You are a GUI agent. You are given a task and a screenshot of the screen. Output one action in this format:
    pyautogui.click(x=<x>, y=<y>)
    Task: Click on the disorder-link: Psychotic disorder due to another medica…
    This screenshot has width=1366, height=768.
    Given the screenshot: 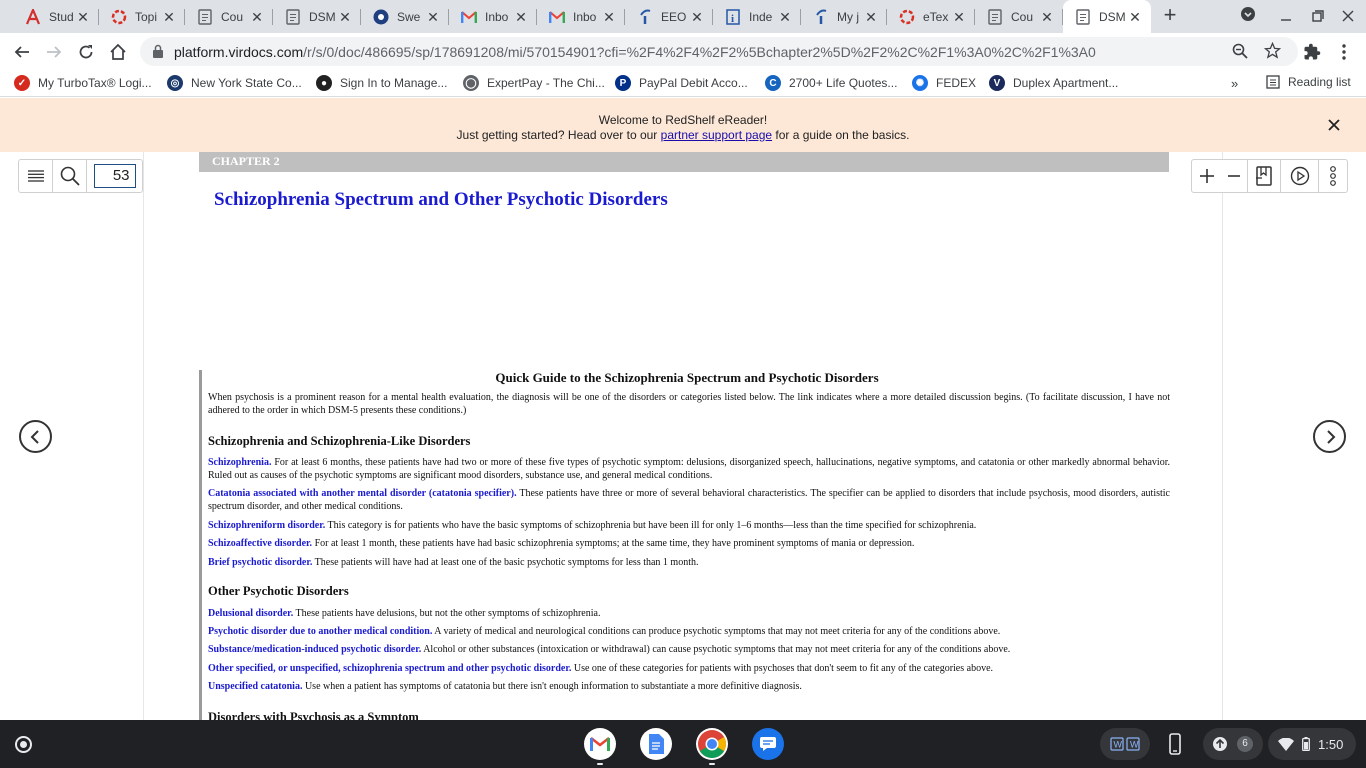 What is the action you would take?
    pyautogui.click(x=320, y=631)
    